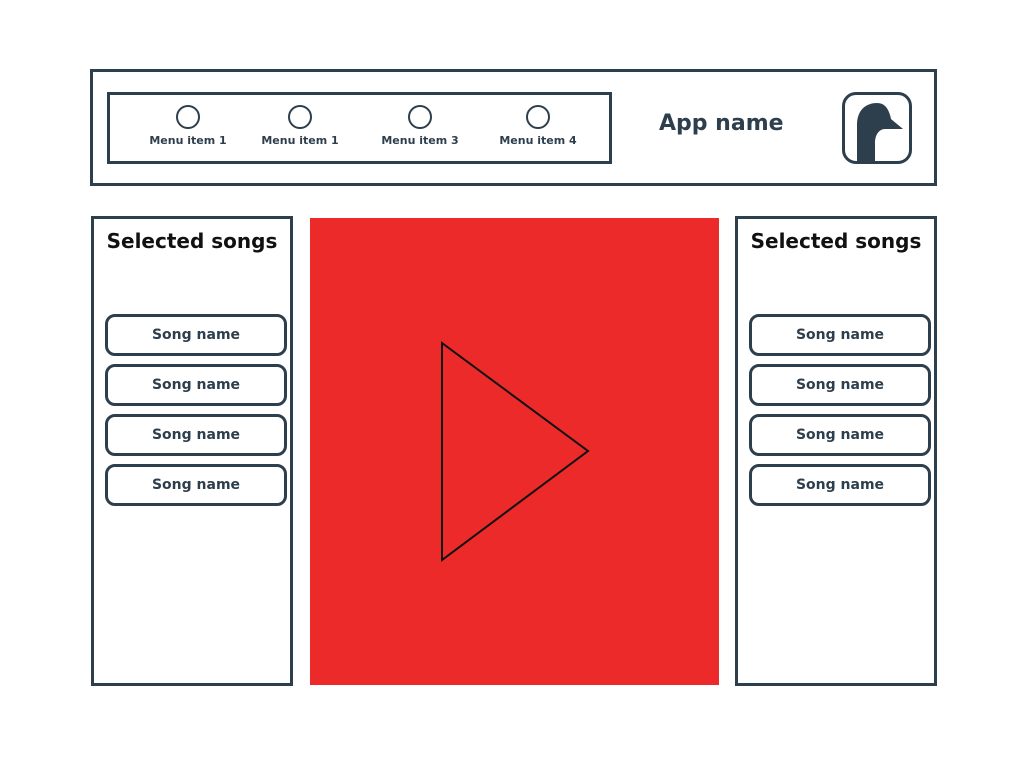 The width and height of the screenshot is (1024, 768). I want to click on menu-item-label: Menu item 3, so click(420, 140).